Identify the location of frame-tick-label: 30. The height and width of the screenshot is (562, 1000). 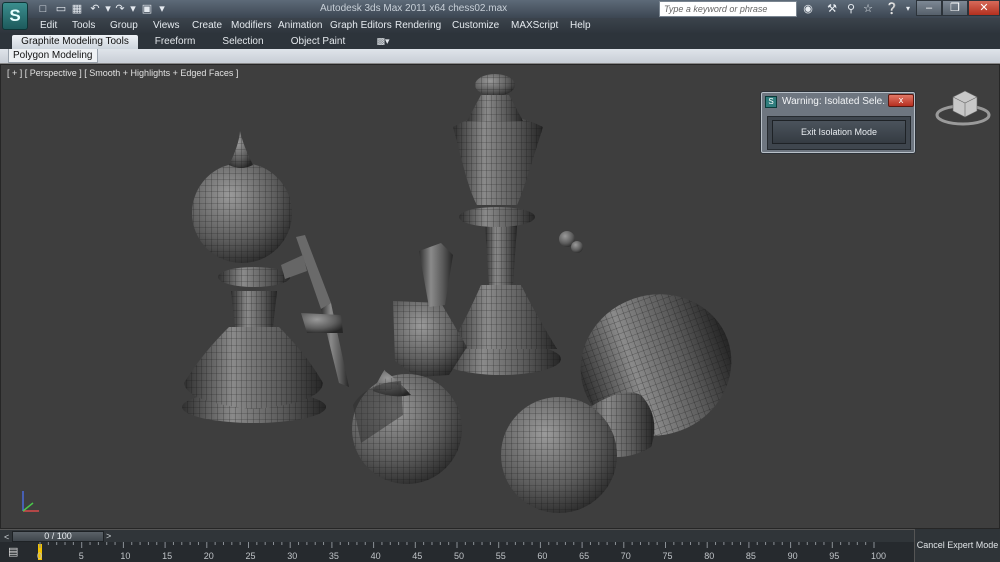
(292, 556).